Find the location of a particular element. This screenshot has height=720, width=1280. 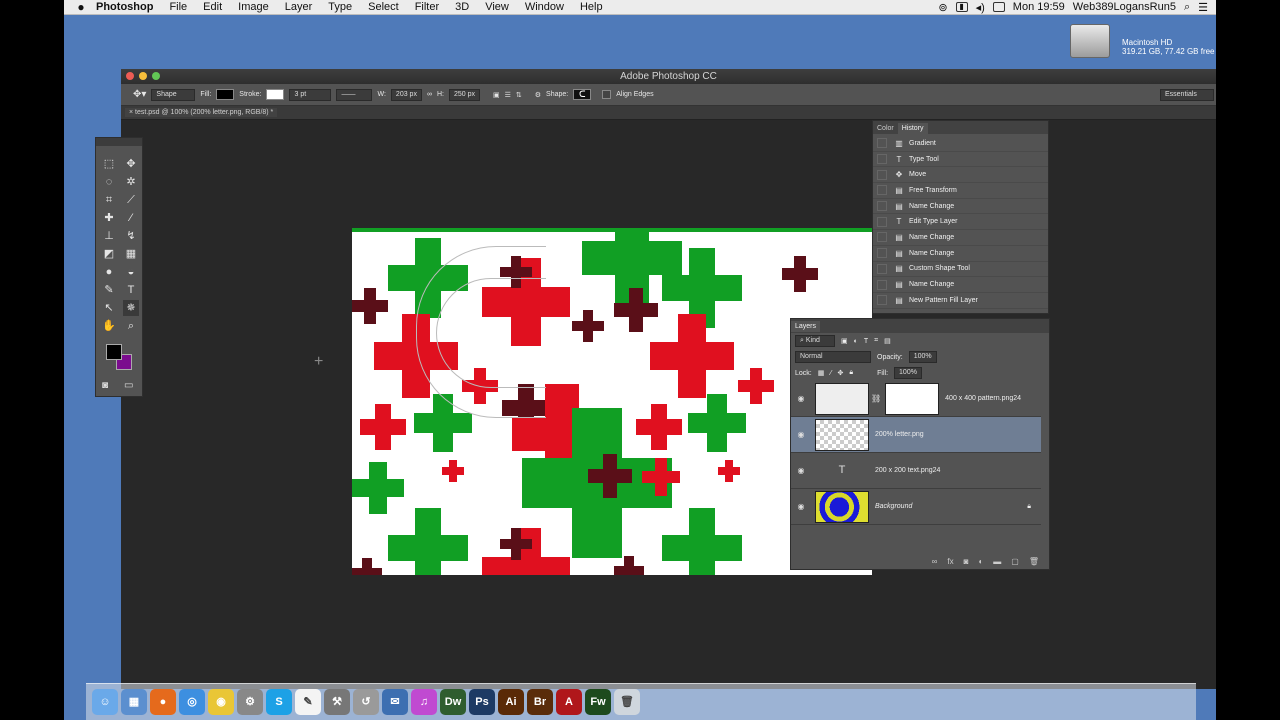

dock-app-icon: ● is located at coordinates (163, 702).